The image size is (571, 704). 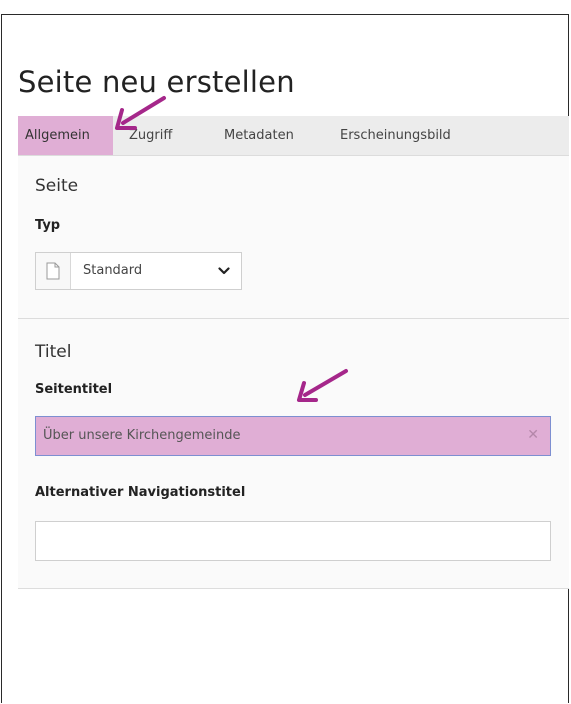 What do you see at coordinates (140, 492) in the screenshot?
I see `nav-title-label: Alternativer Navigationstitel` at bounding box center [140, 492].